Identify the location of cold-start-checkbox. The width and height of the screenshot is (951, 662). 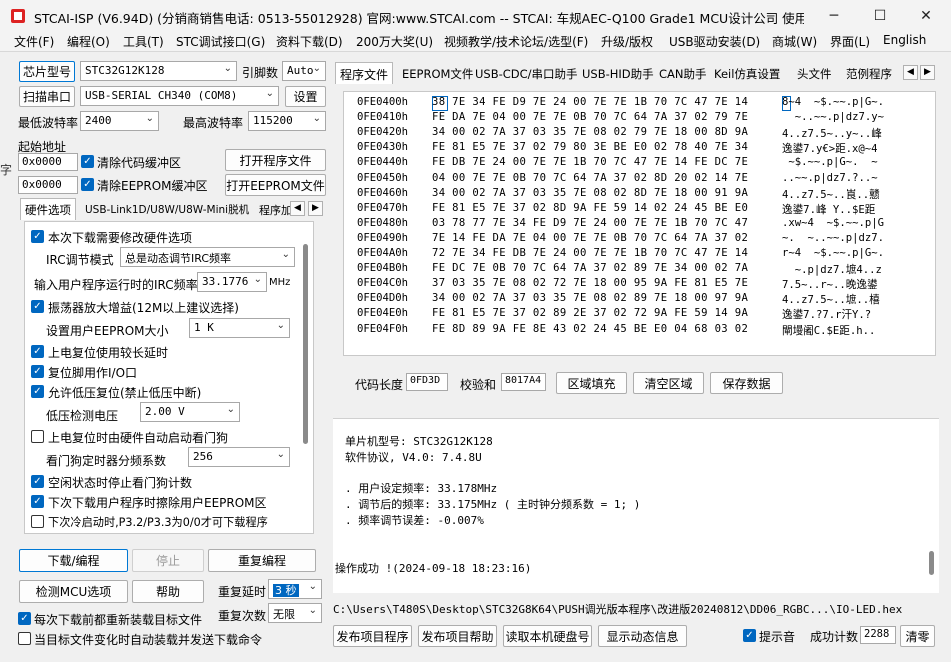
(37, 521).